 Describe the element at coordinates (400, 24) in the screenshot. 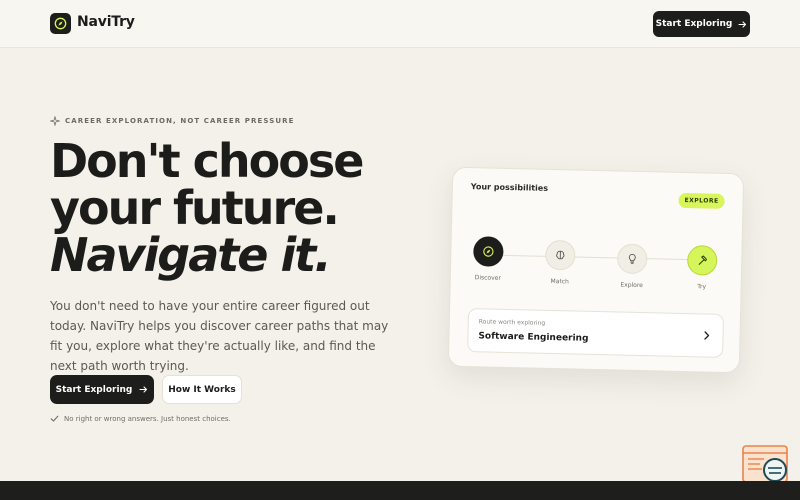

I see `top-nav: NaviTry Start Exploring` at that location.